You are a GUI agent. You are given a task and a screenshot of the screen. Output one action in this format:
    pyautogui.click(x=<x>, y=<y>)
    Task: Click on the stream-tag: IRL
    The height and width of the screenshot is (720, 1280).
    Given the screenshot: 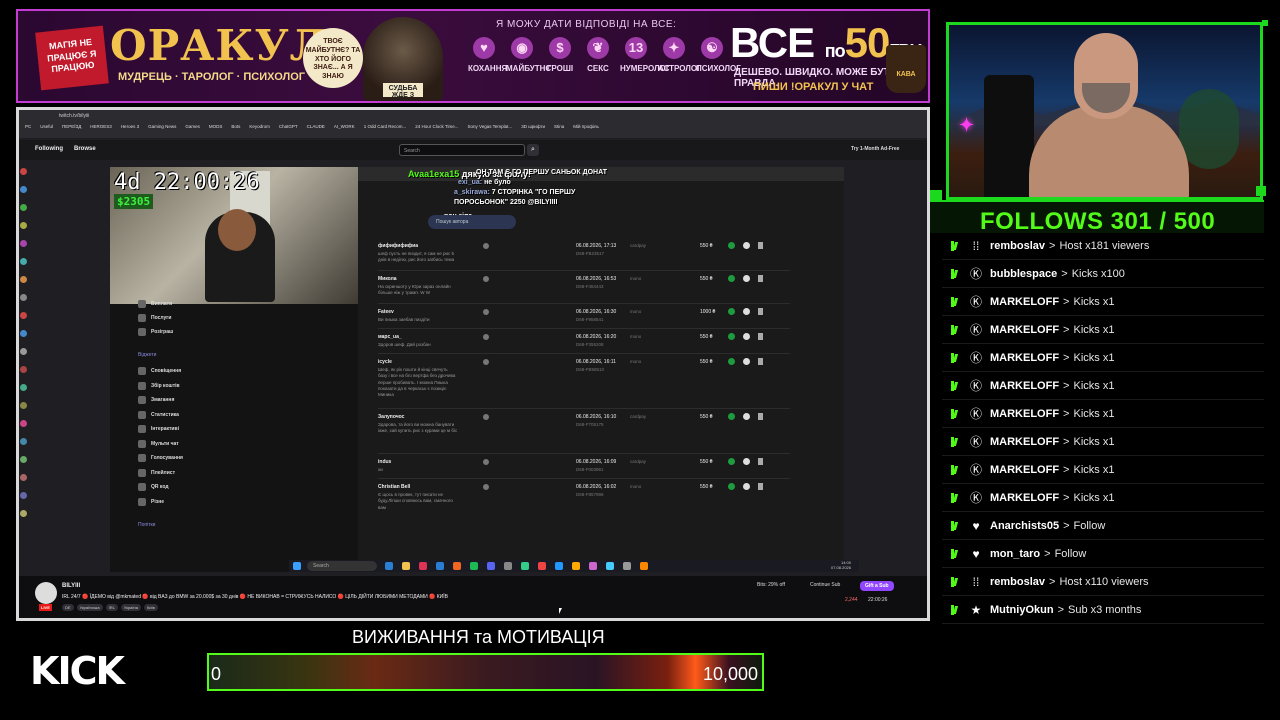 What is the action you would take?
    pyautogui.click(x=111, y=607)
    